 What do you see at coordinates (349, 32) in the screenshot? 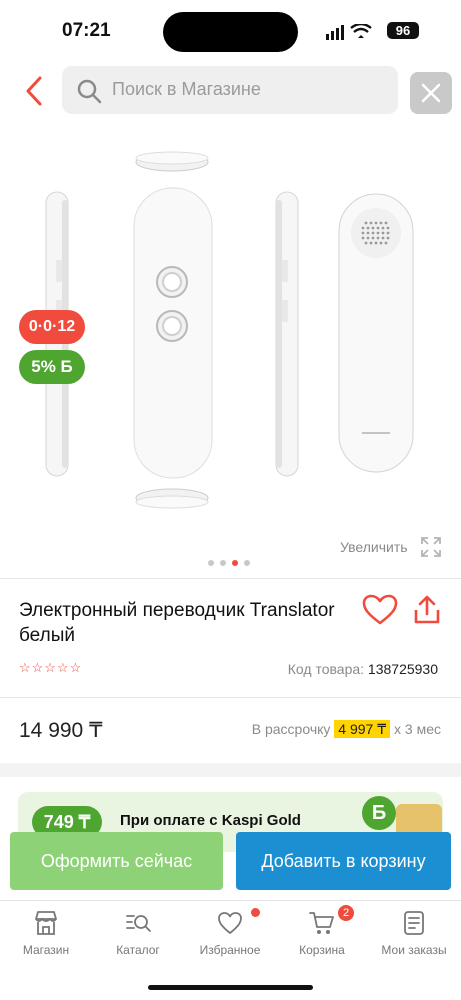
I see `signal-wifi-icon` at bounding box center [349, 32].